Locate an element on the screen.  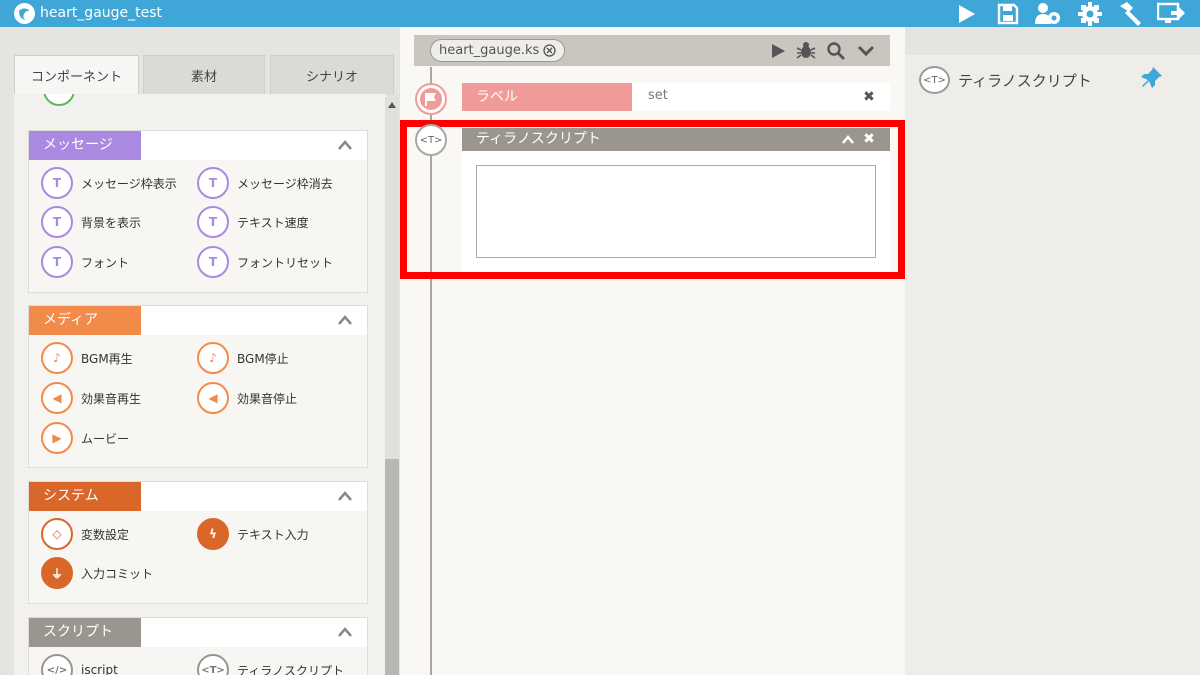
section-title: スクリプト is located at coordinates (85, 632).